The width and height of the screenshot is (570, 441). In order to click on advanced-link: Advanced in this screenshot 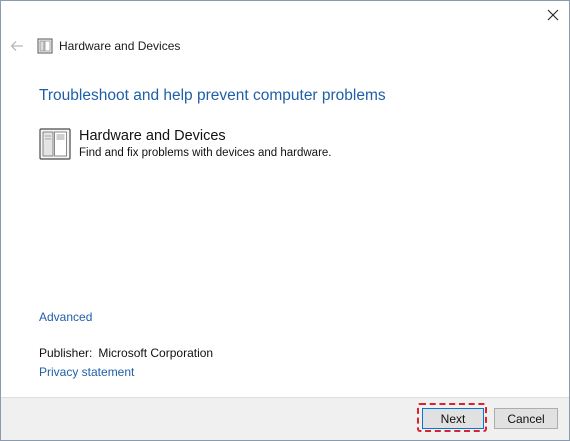, I will do `click(65, 317)`.